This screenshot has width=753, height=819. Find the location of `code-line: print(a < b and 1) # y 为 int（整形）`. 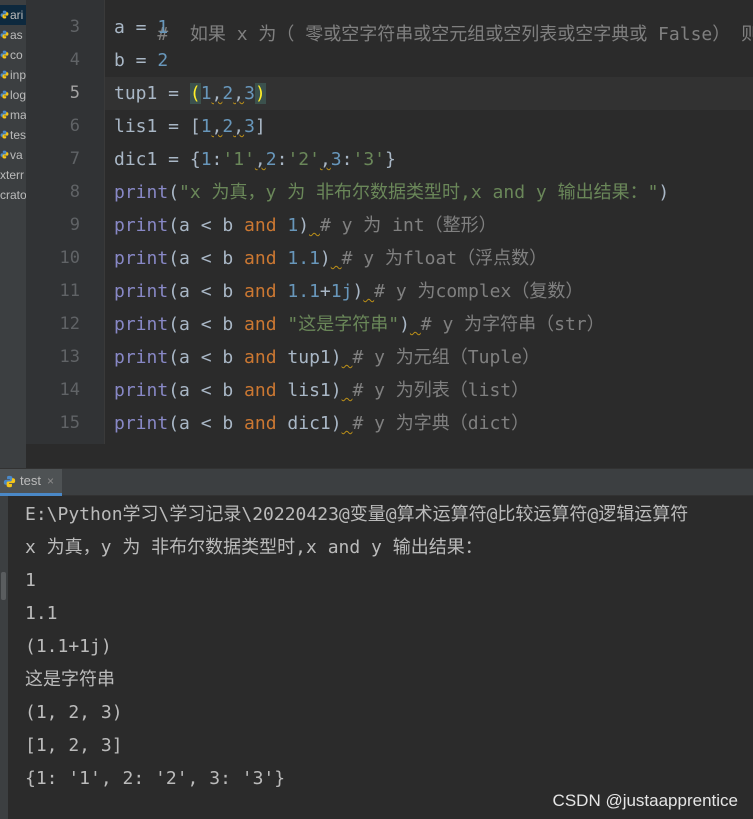

code-line: print(a < b and 1) # y 为 int（整形） is located at coordinates (305, 225).